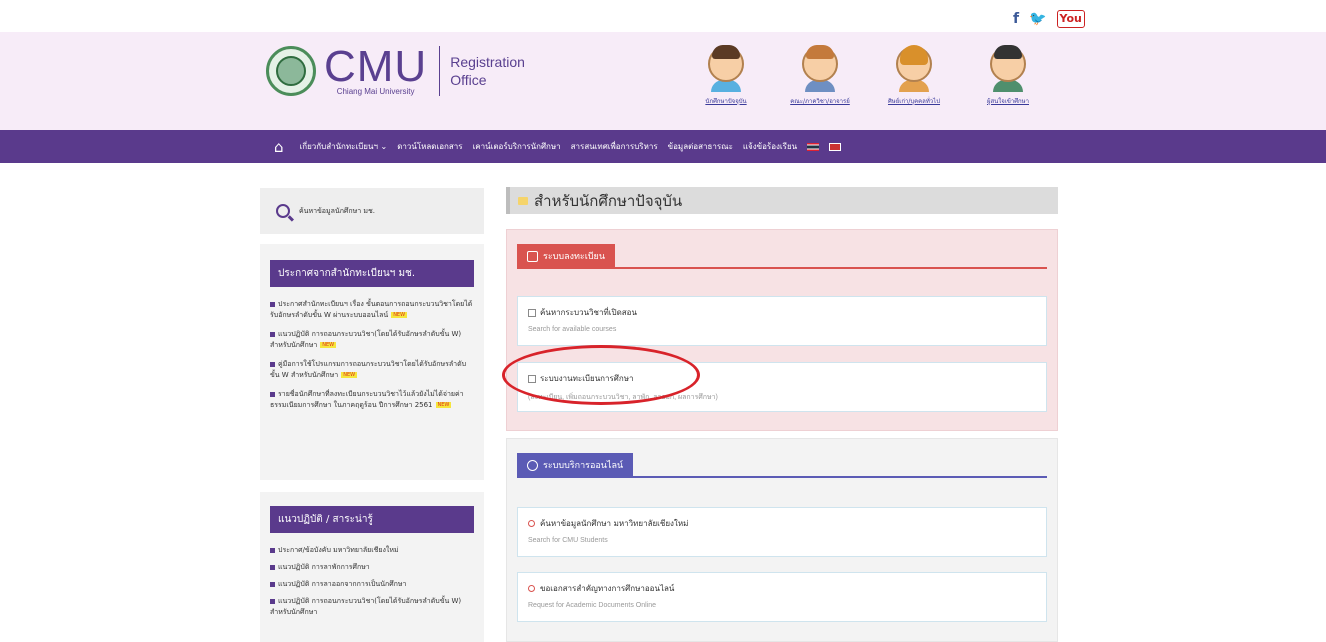  I want to click on registration-heading: ระบบลงทะเบียน, so click(566, 256).